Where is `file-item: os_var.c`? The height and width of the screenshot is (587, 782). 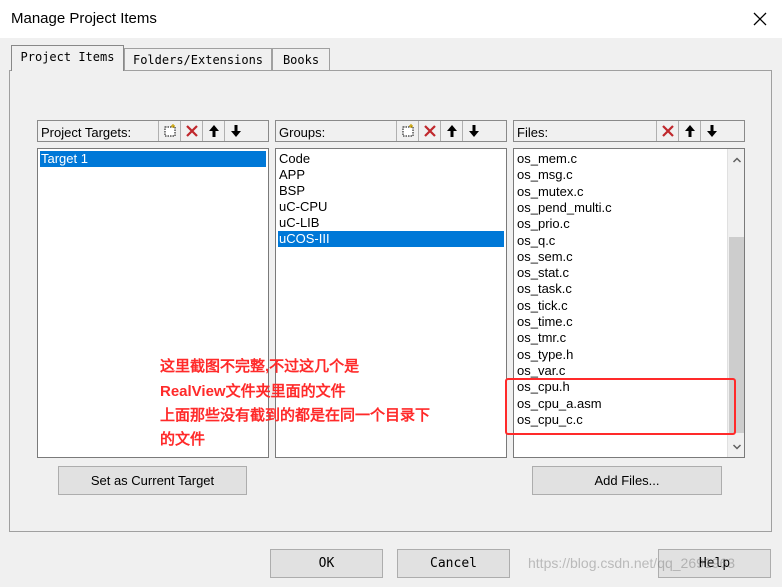
file-item: os_var.c is located at coordinates (541, 371).